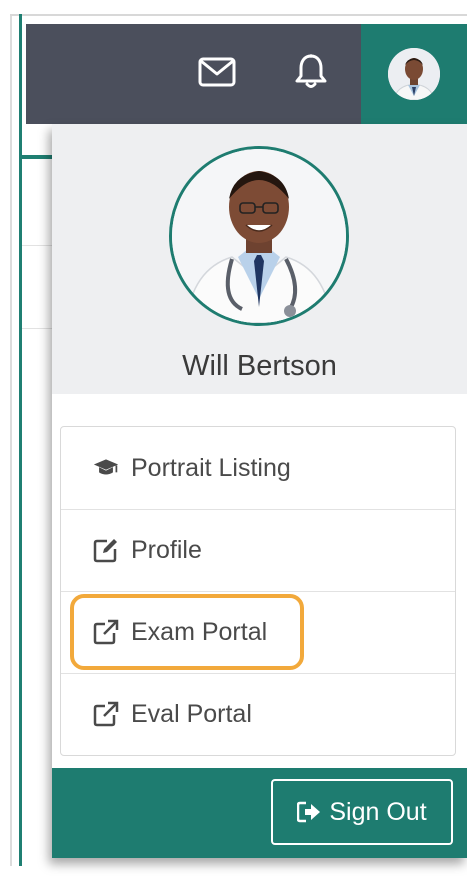 This screenshot has height=878, width=467. I want to click on bell-icon, so click(311, 74).